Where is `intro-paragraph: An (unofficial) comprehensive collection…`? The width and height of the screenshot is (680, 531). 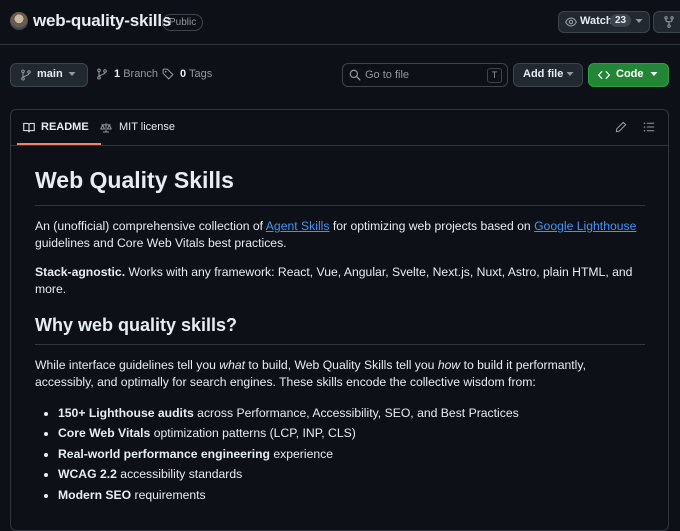
intro-paragraph: An (unofficial) comprehensive collection… is located at coordinates (340, 235).